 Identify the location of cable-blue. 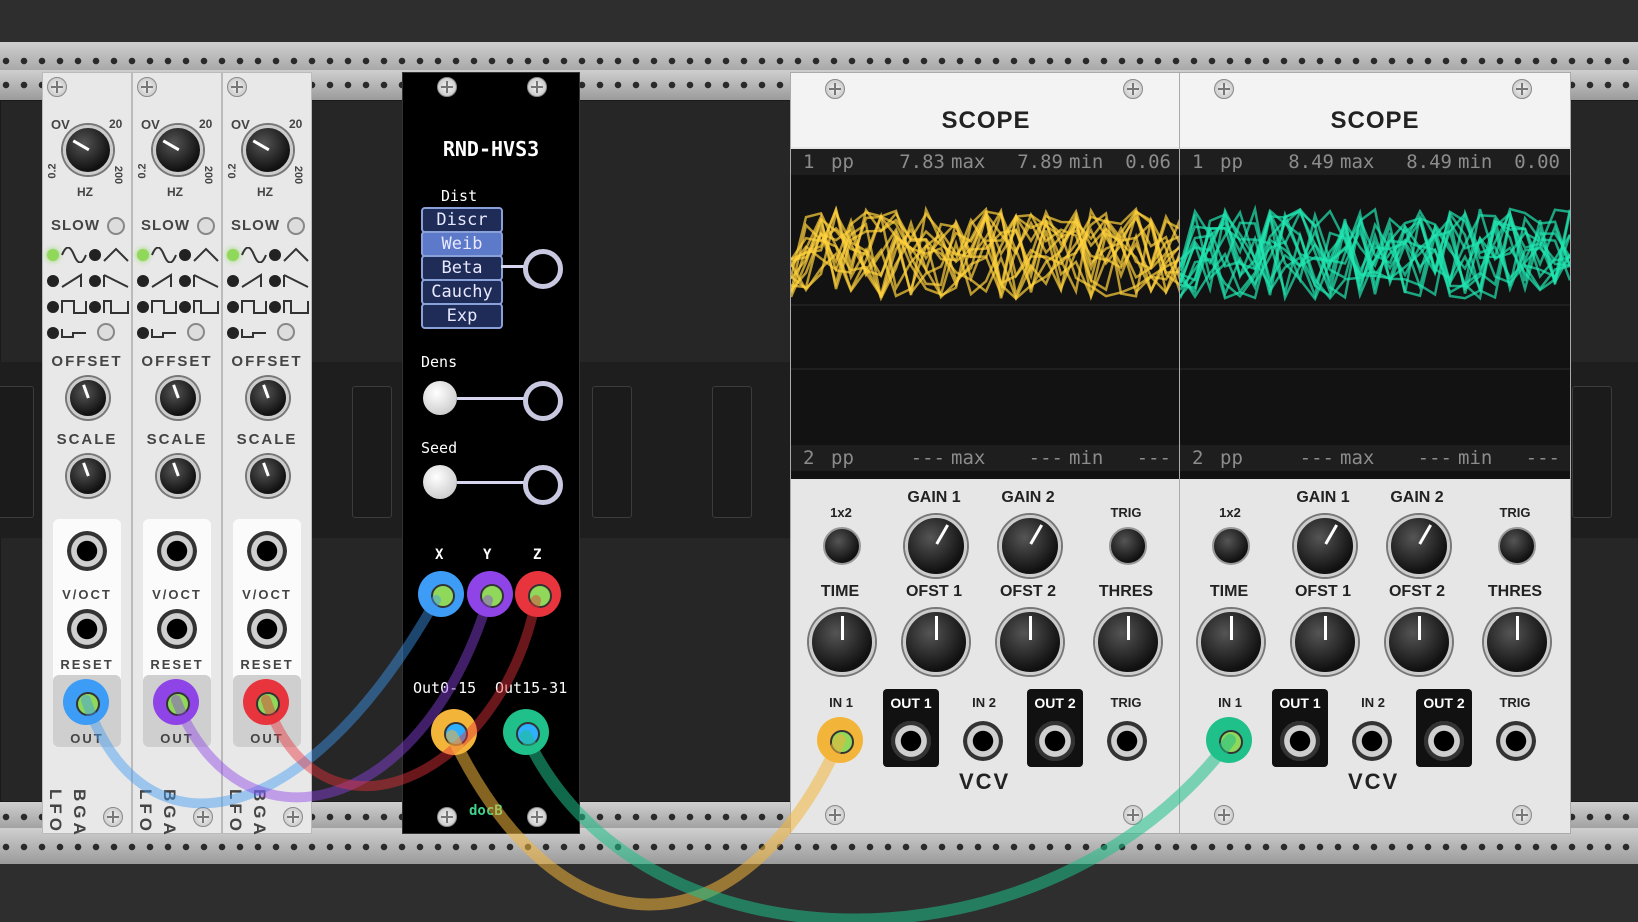
(261, 702).